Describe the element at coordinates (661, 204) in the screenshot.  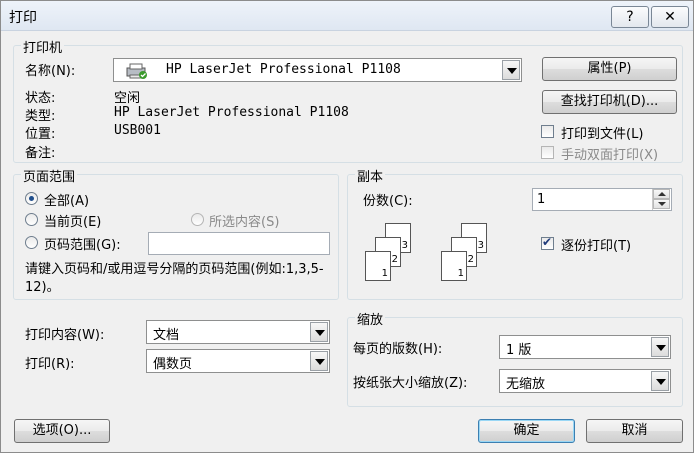
I see `spin-down-icon` at that location.